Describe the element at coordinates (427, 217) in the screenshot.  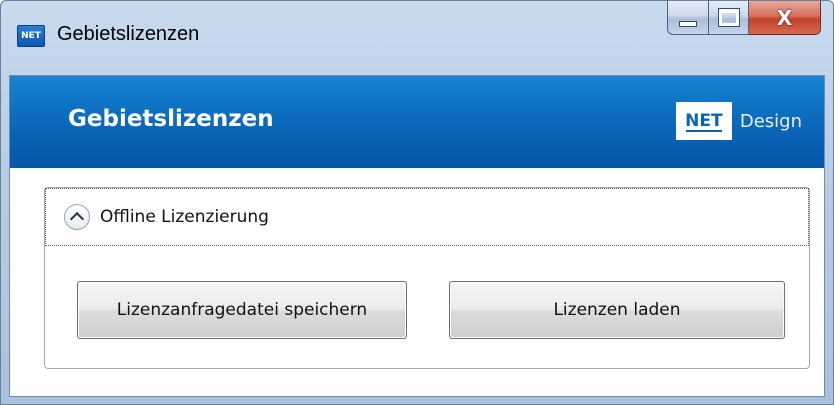
I see `expander-header: Offline Lizenzierung` at that location.